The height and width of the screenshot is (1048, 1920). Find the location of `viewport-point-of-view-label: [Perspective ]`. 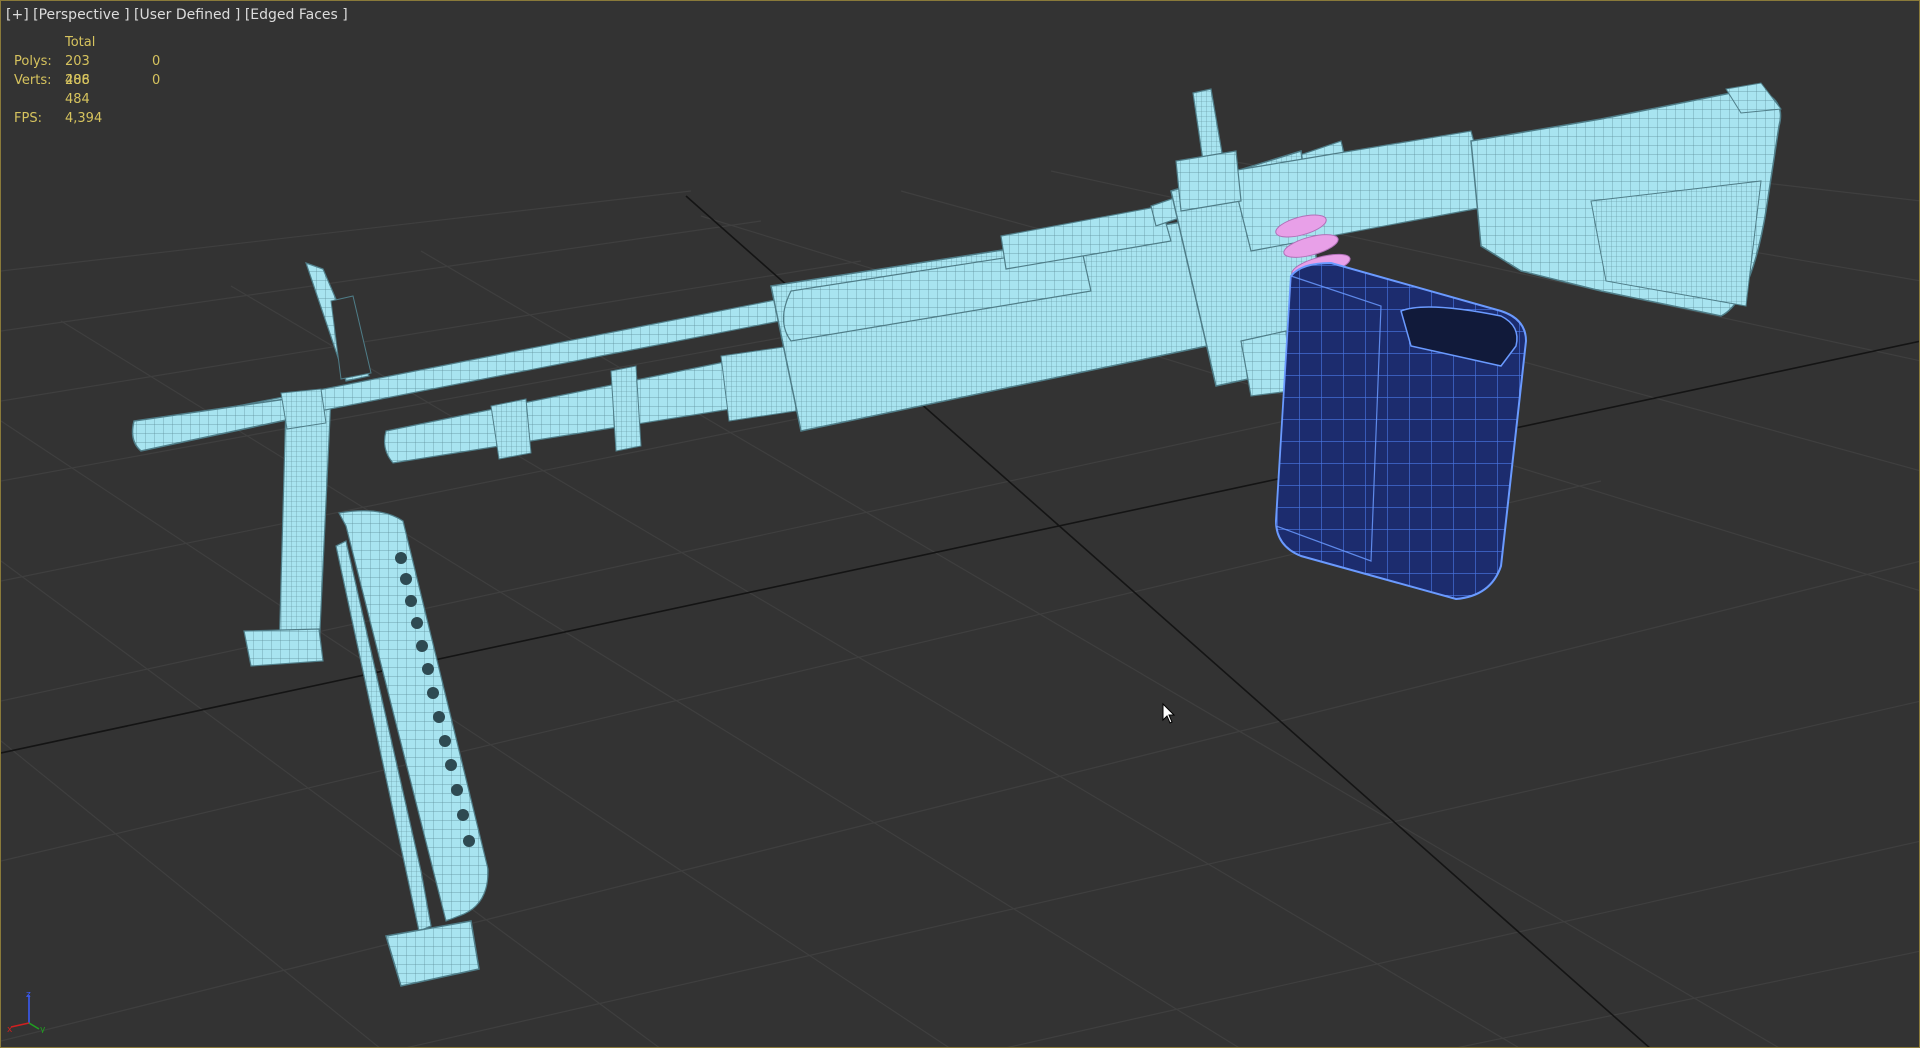

viewport-point-of-view-label: [Perspective ] is located at coordinates (81, 15).